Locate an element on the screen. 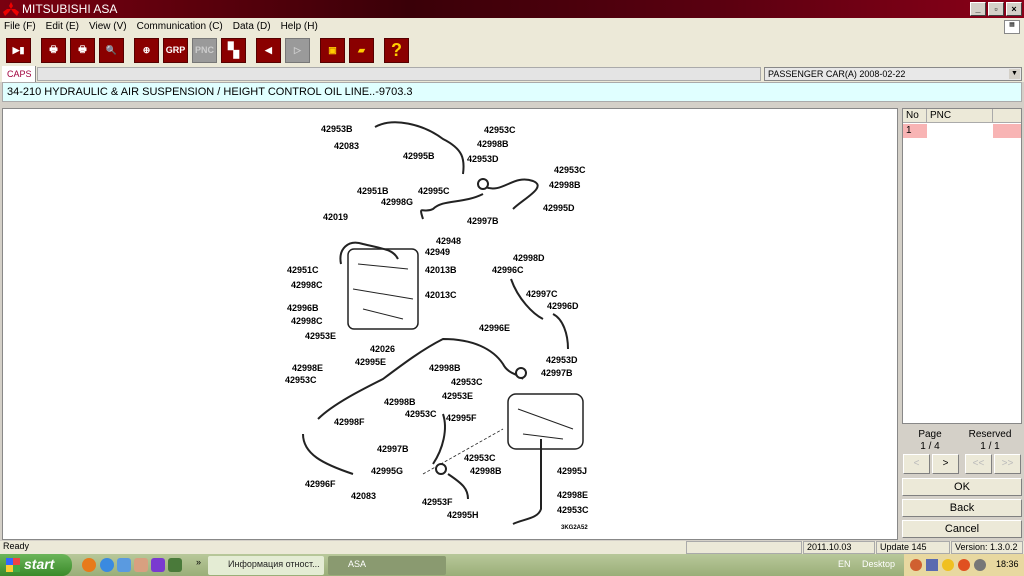 The image size is (1024, 576). restore-button: ▫ is located at coordinates (996, 9).